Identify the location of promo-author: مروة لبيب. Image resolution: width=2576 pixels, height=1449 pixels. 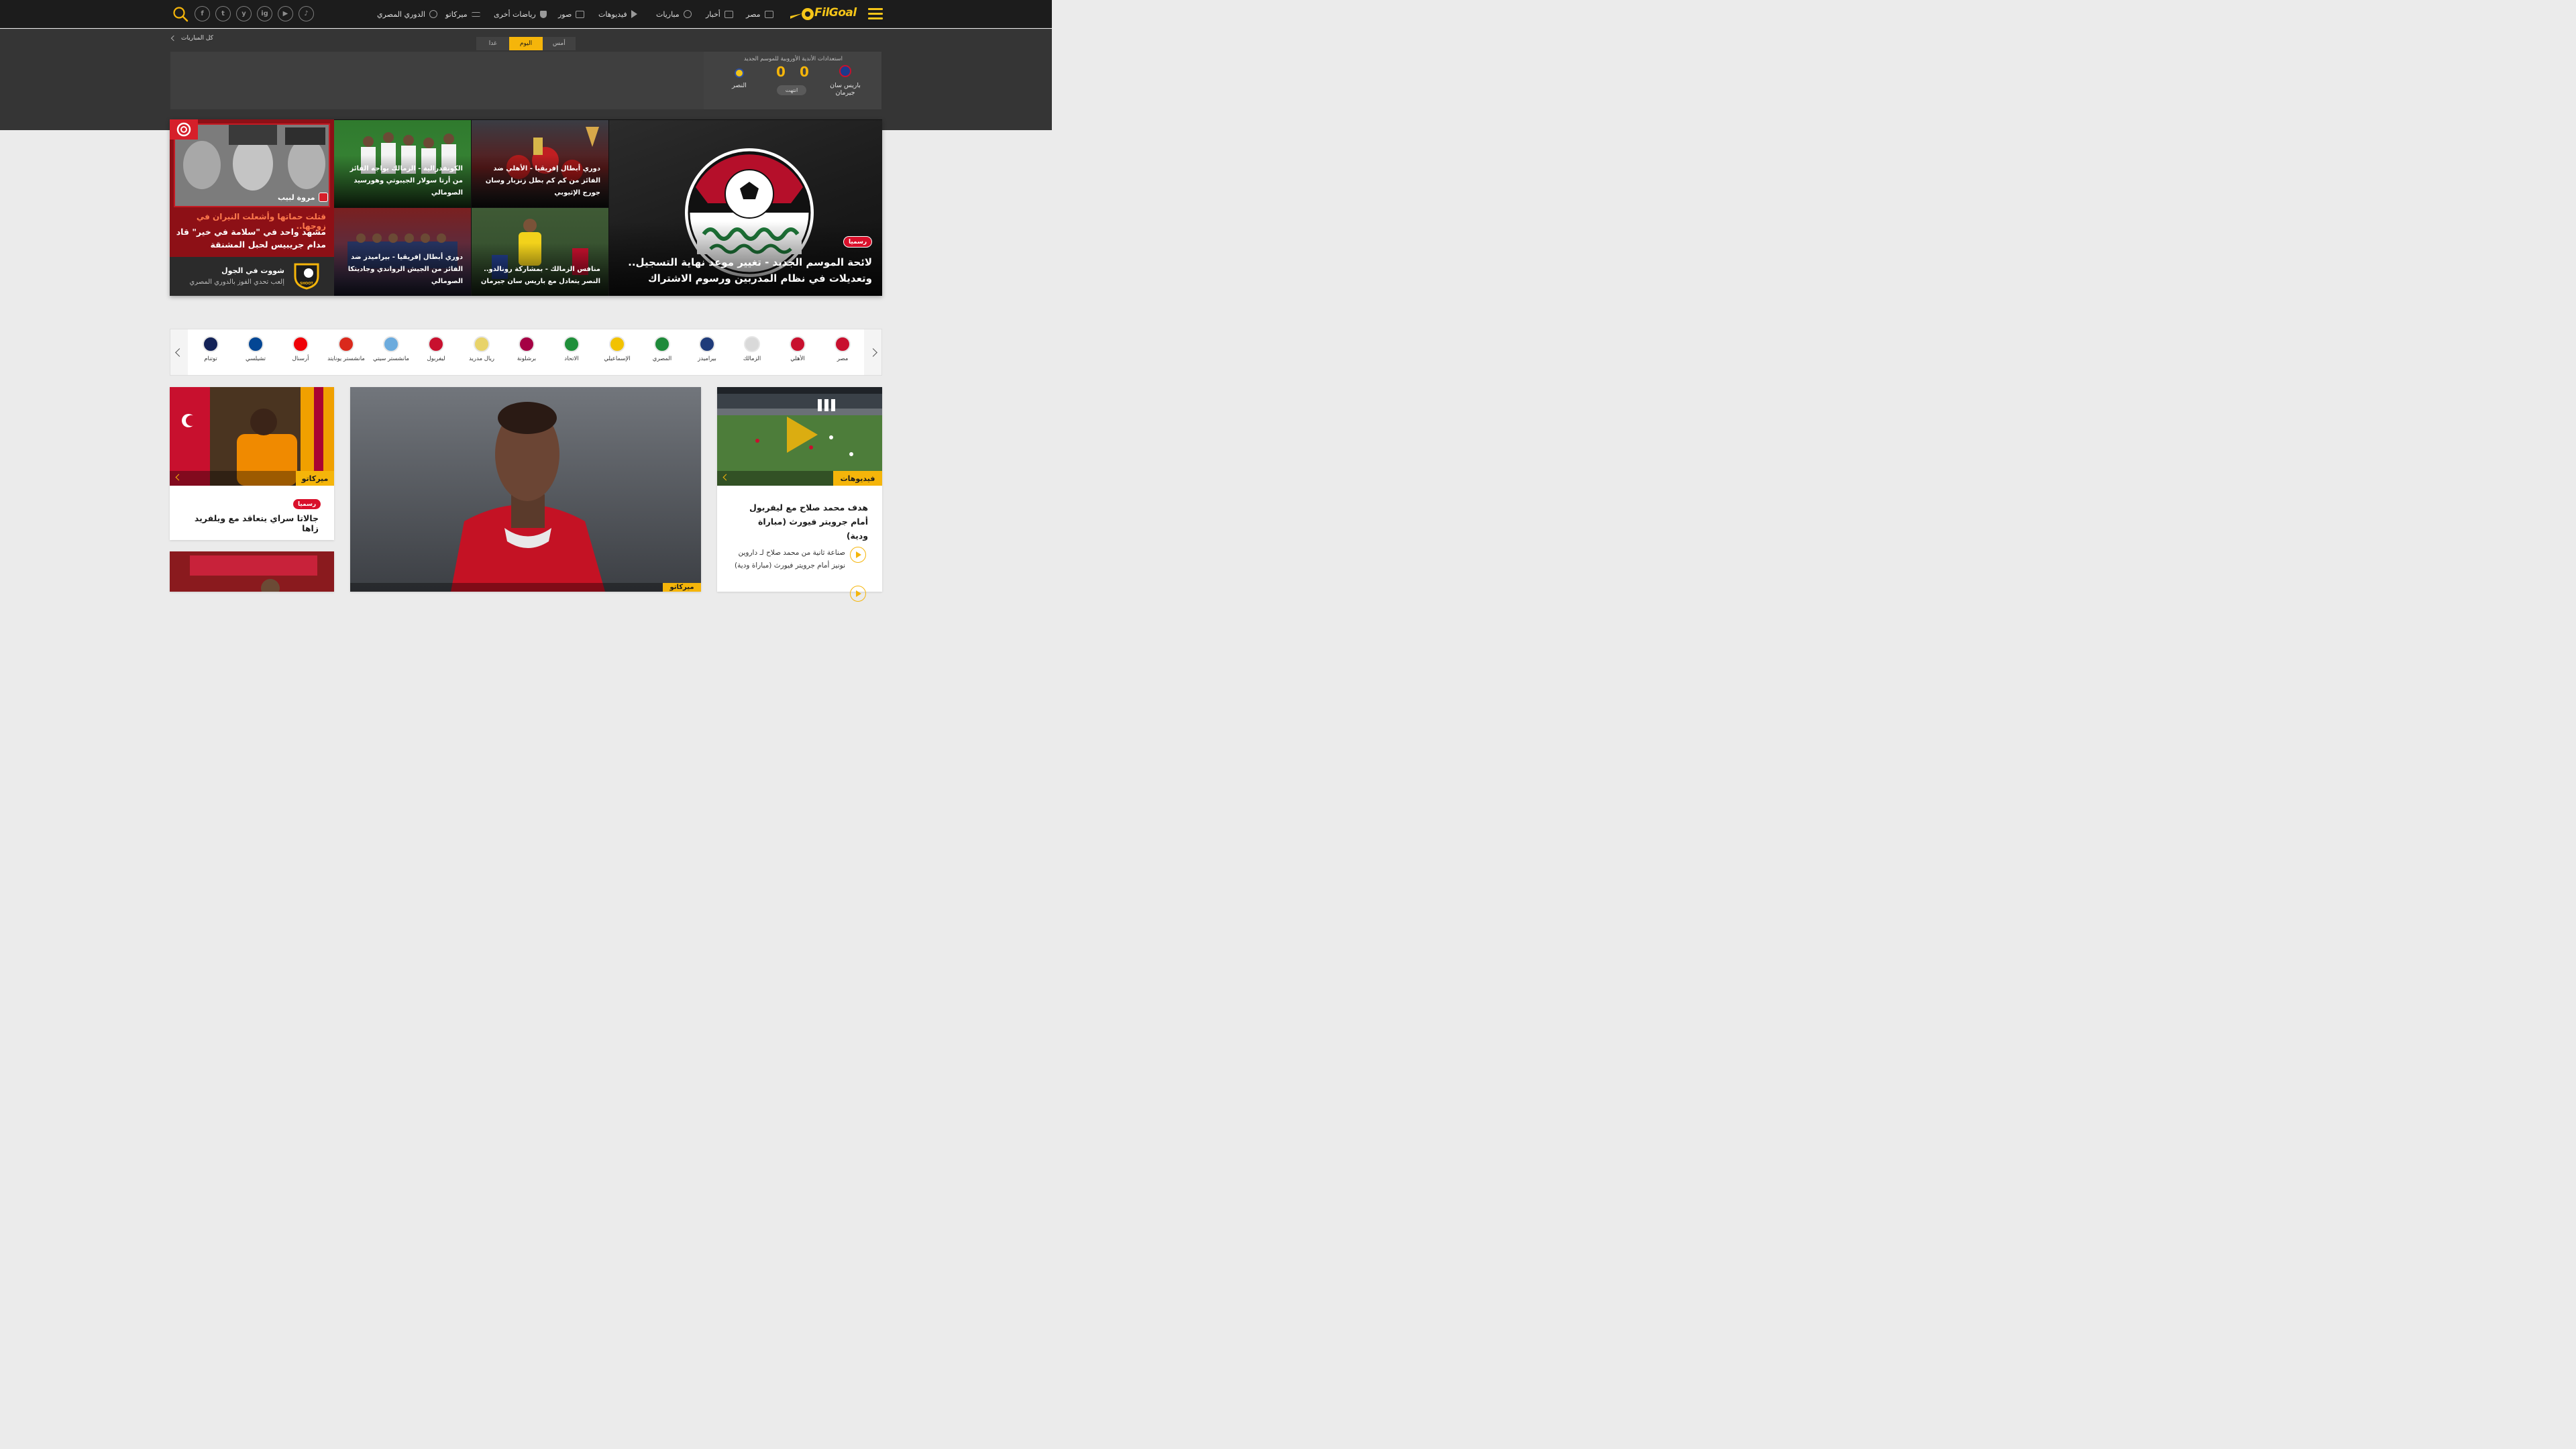
(303, 197).